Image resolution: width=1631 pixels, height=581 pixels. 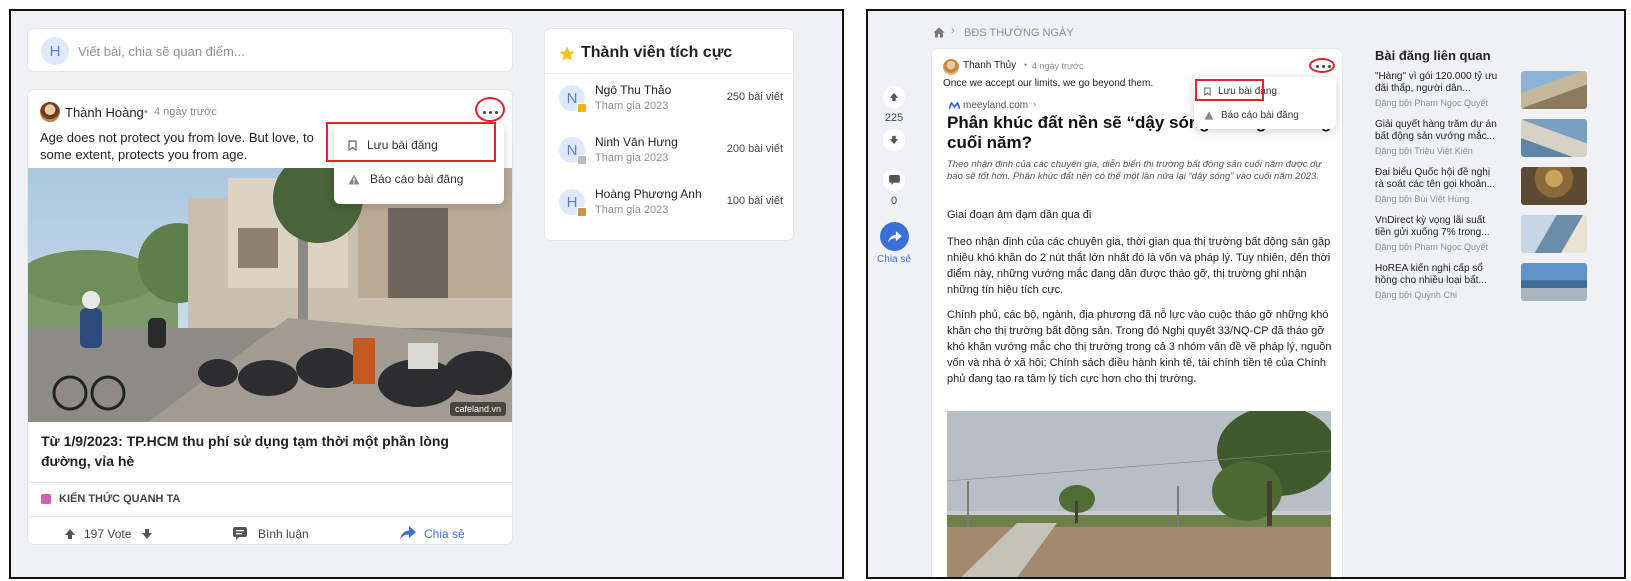 I want to click on comment-count: 0, so click(x=894, y=201).